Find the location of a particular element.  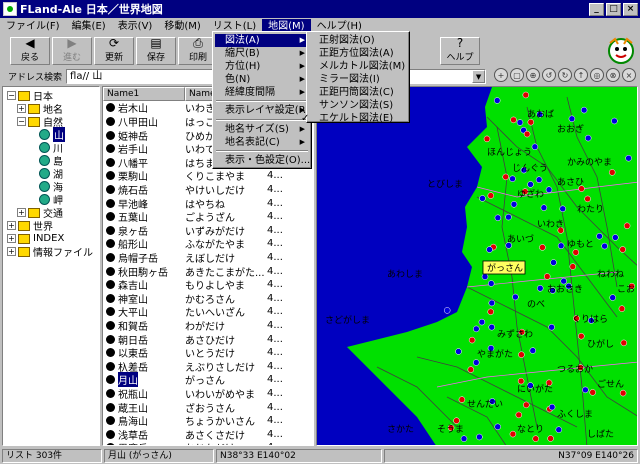

menu-item-miller: ミラー図法(I) is located at coordinates (358, 79).